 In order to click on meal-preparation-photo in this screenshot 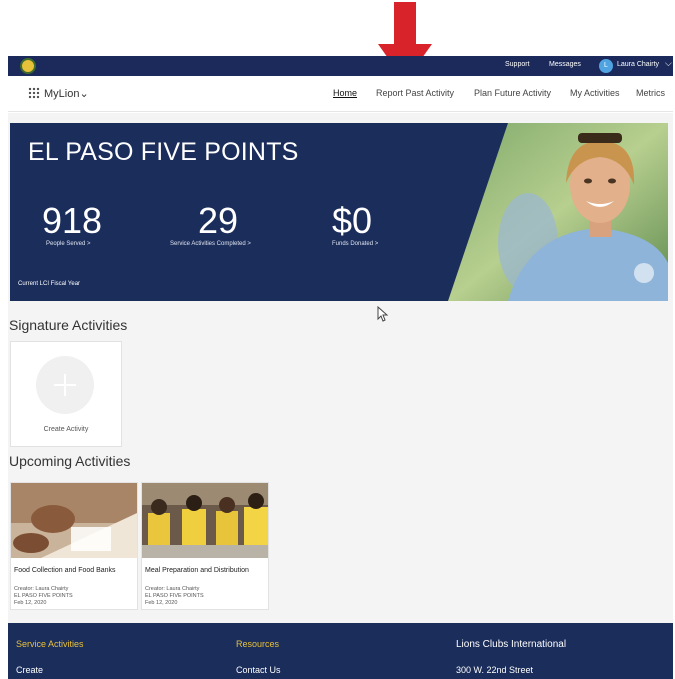, I will do `click(205, 520)`.